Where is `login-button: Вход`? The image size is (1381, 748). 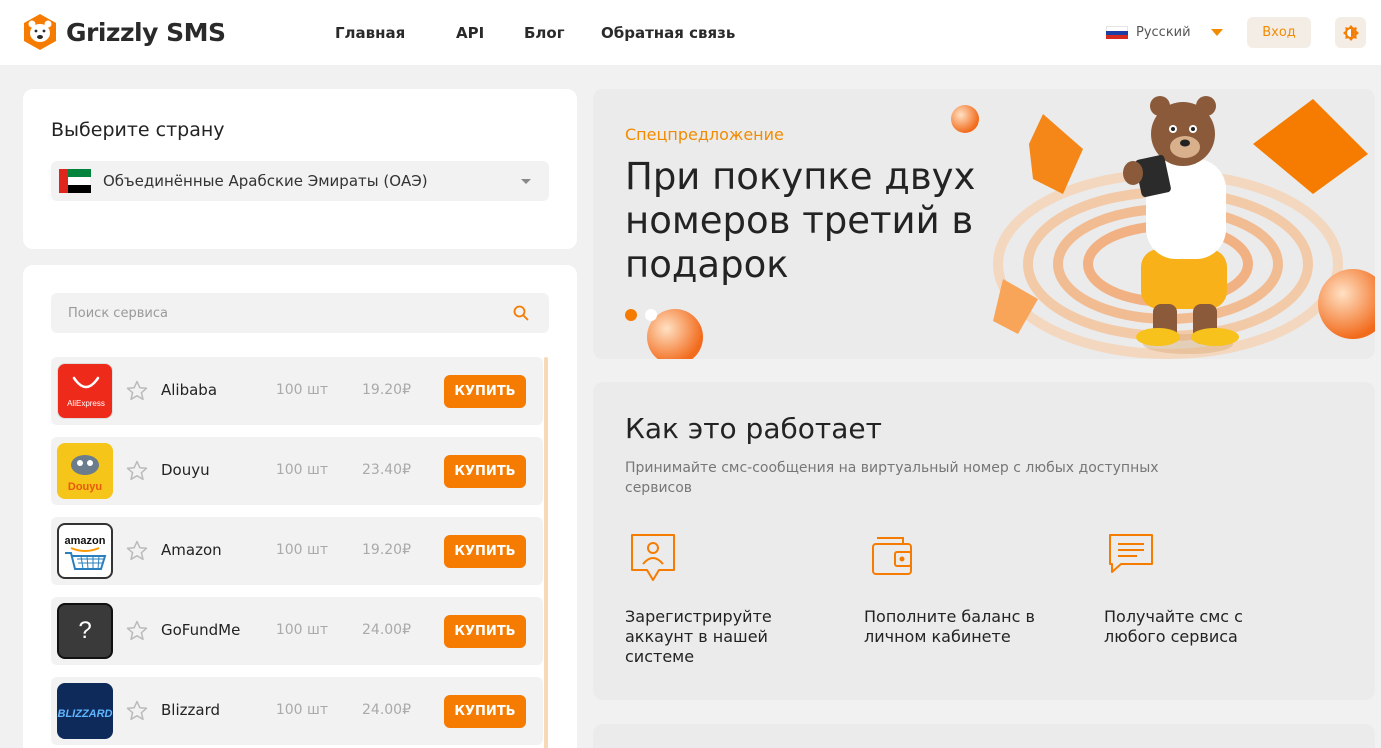 login-button: Вход is located at coordinates (1279, 32).